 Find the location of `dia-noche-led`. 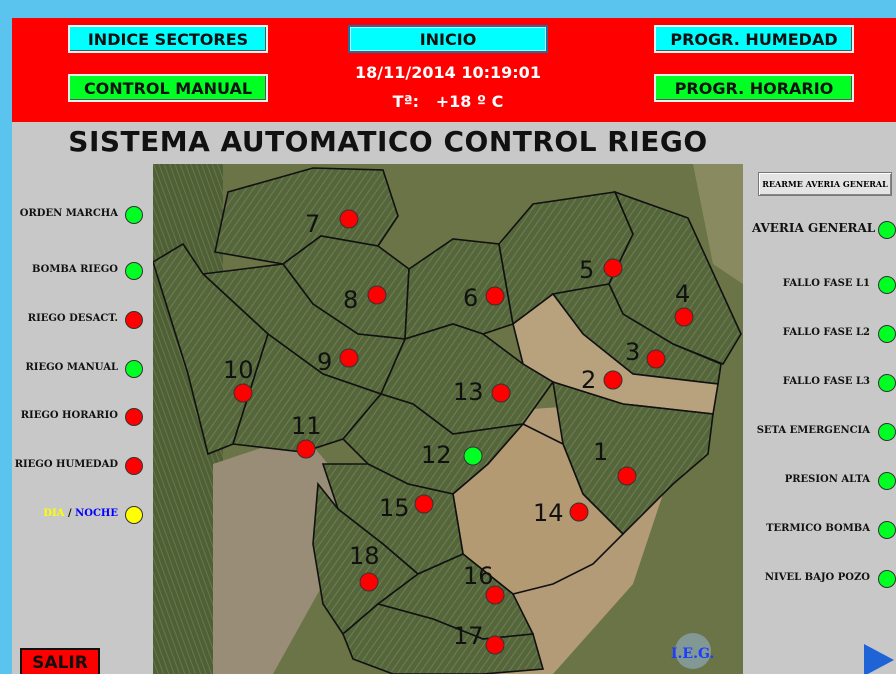

dia-noche-led is located at coordinates (134, 515).